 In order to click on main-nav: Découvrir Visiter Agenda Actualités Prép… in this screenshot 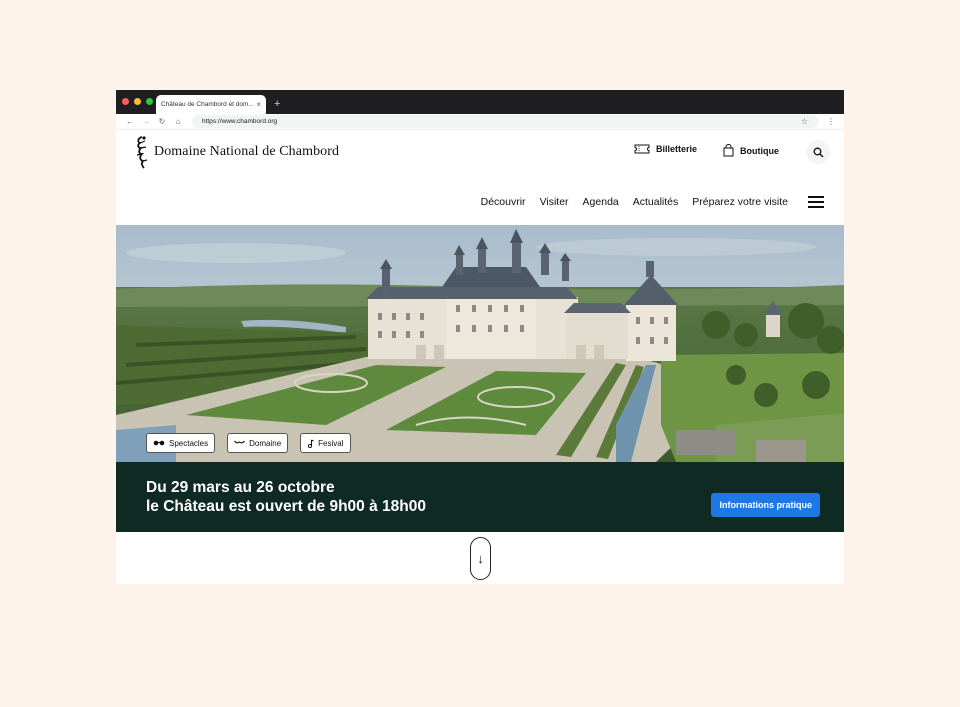, I will do `click(480, 201)`.